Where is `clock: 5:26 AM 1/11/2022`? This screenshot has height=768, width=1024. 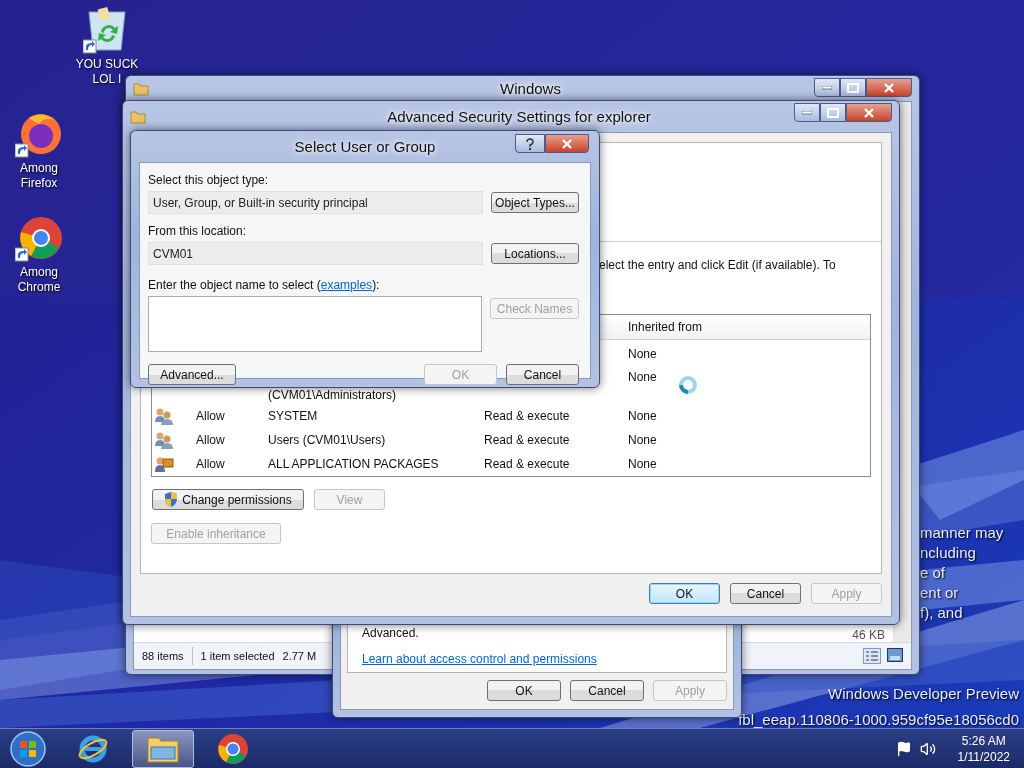
clock: 5:26 AM 1/11/2022 is located at coordinates (983, 748).